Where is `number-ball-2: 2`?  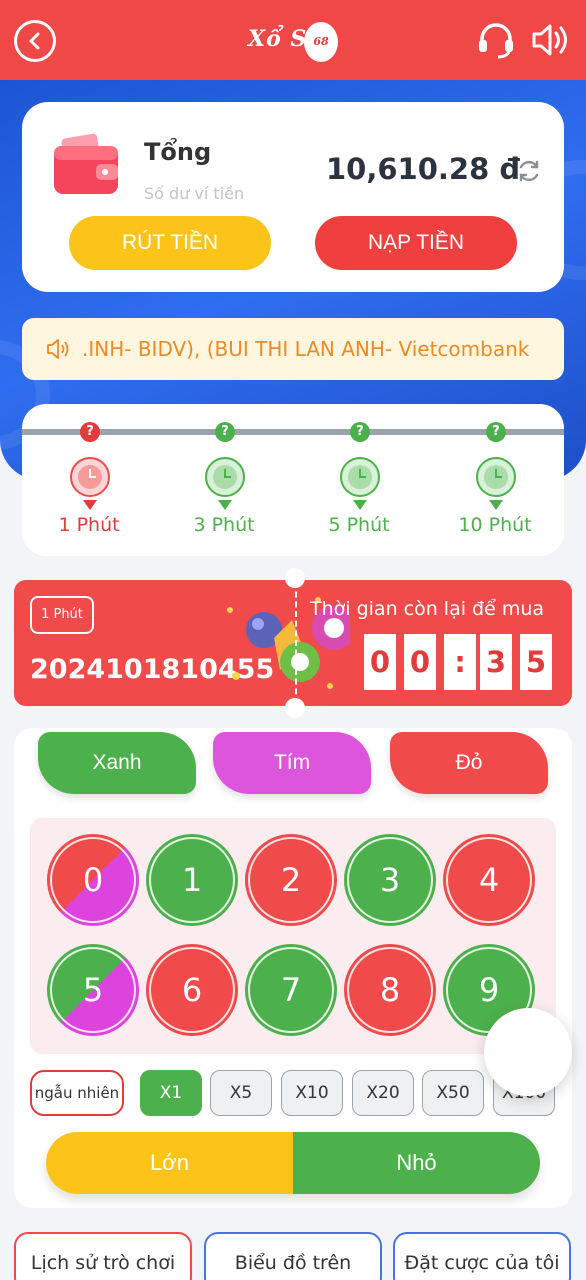 number-ball-2: 2 is located at coordinates (291, 880).